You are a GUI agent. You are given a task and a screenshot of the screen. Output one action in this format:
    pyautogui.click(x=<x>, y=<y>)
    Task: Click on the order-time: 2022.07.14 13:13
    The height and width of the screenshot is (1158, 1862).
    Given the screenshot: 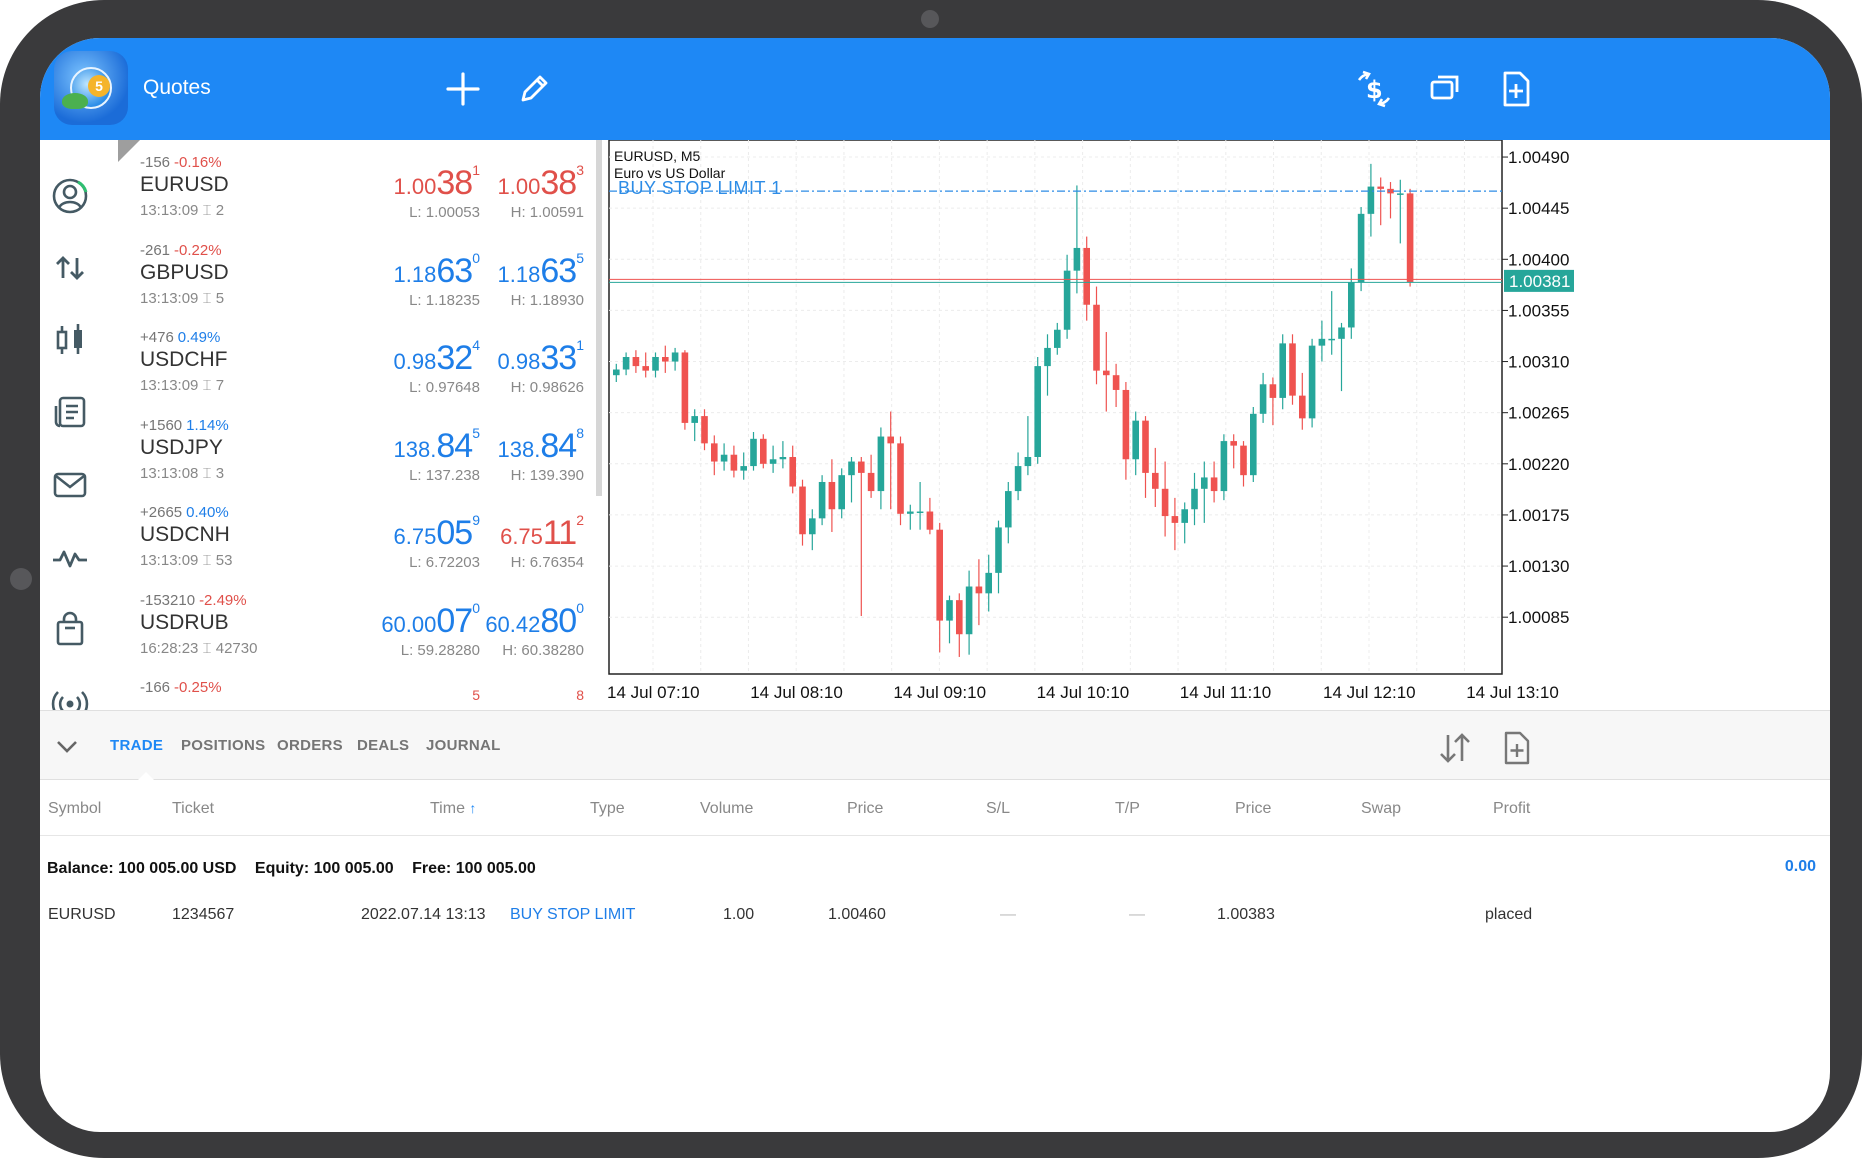 What is the action you would take?
    pyautogui.click(x=423, y=914)
    